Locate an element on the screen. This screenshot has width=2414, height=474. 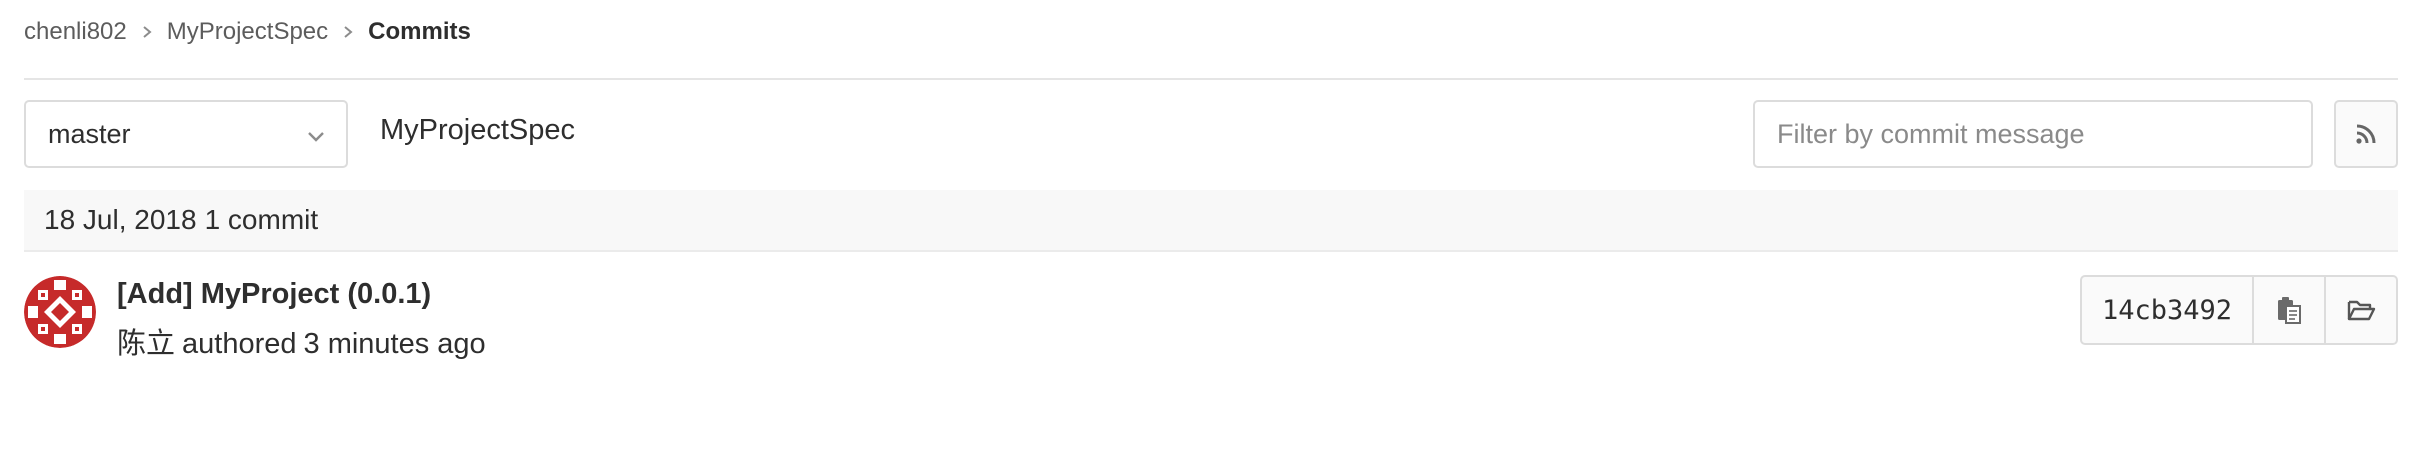
breadcrumb-item-user: chenli802 is located at coordinates (75, 32).